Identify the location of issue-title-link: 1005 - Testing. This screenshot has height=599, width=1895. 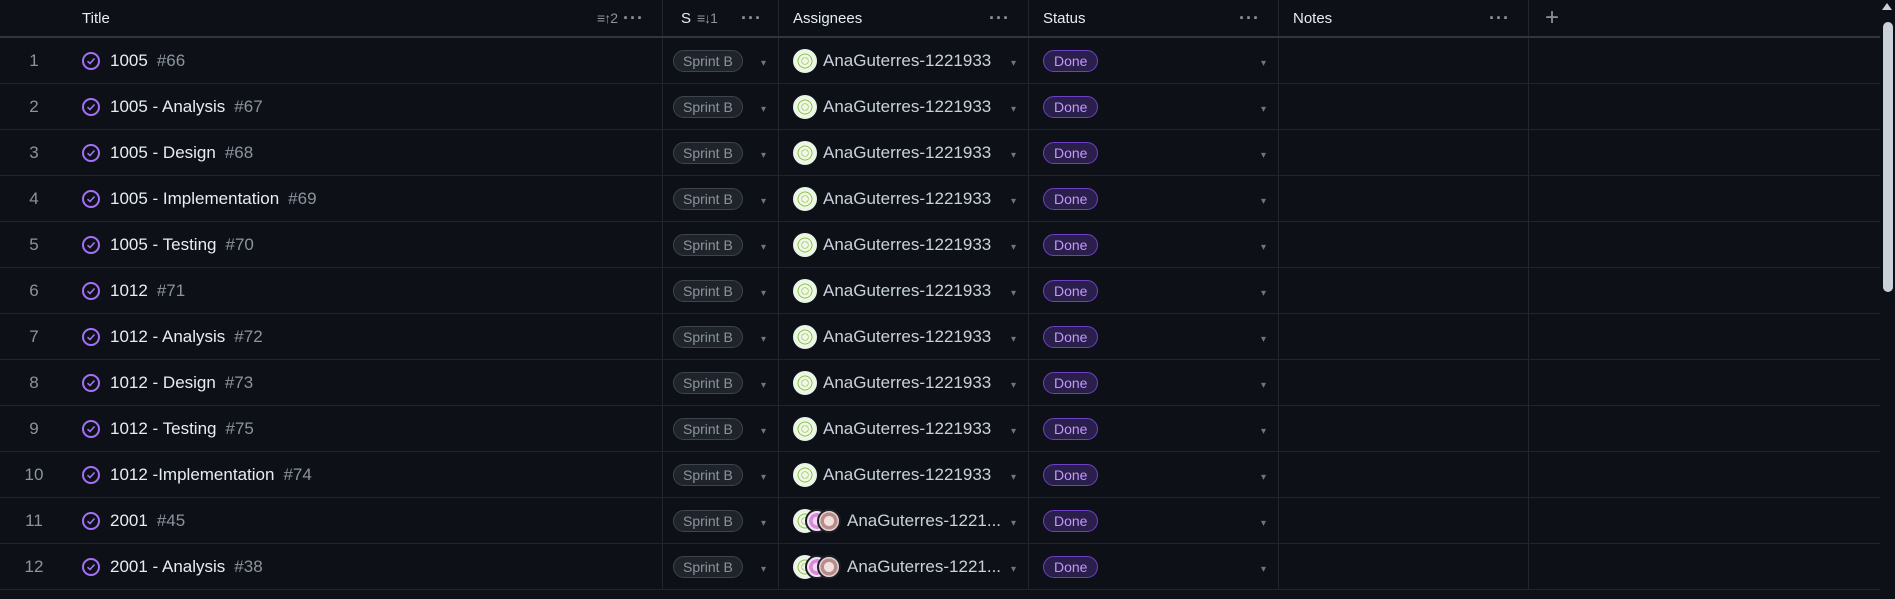
(163, 245).